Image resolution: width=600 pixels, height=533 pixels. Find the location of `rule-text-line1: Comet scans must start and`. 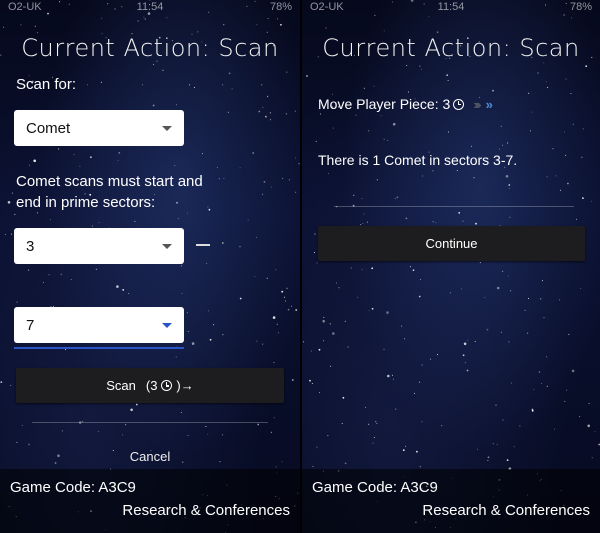

rule-text-line1: Comet scans must start and is located at coordinates (109, 181).